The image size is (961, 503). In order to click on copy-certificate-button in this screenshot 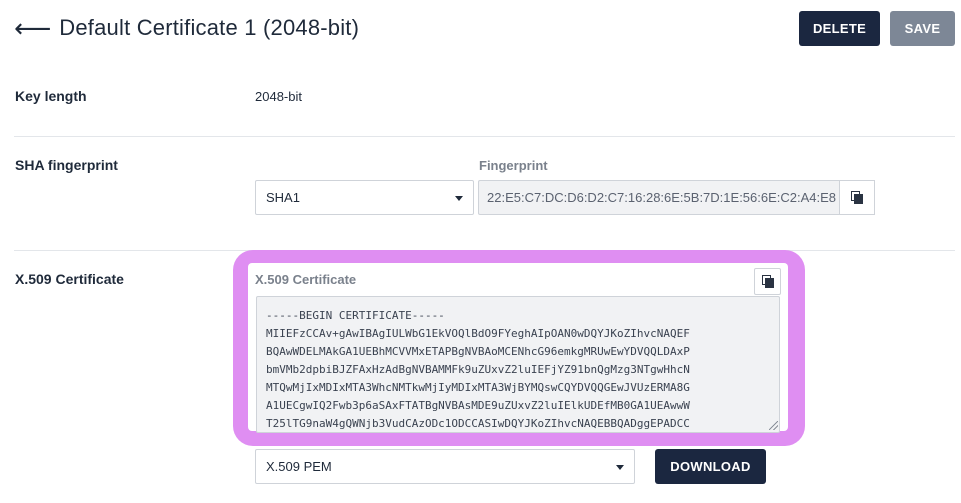, I will do `click(767, 281)`.